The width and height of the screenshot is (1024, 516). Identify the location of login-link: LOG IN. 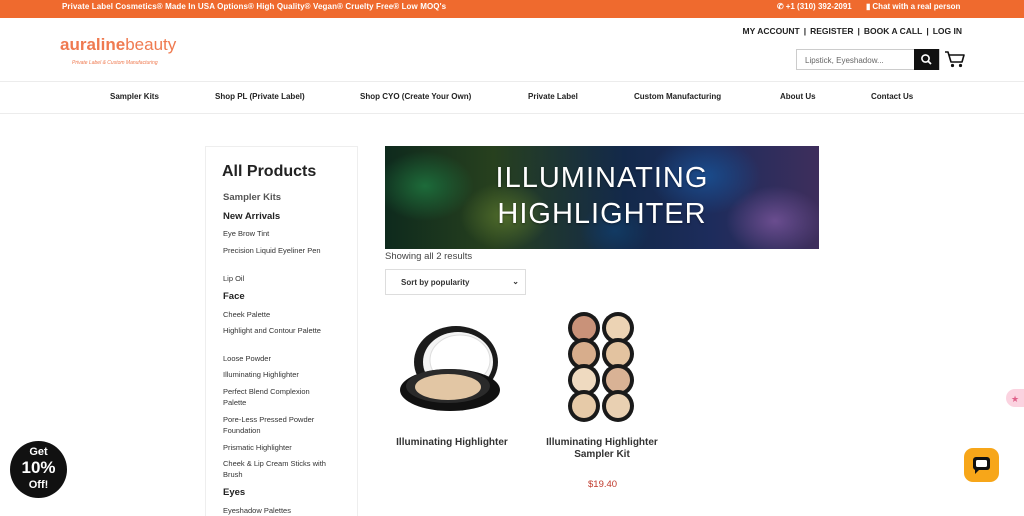
(947, 31).